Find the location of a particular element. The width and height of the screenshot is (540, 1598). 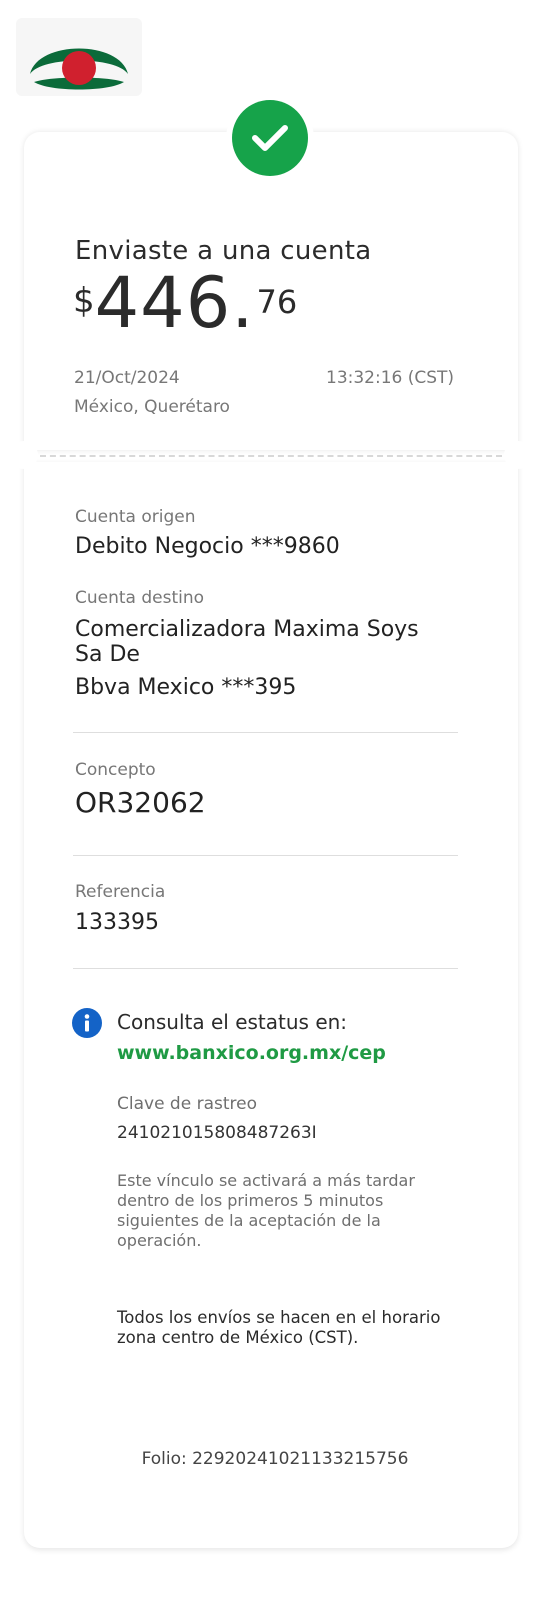

amount-currency: $ is located at coordinates (84, 301).